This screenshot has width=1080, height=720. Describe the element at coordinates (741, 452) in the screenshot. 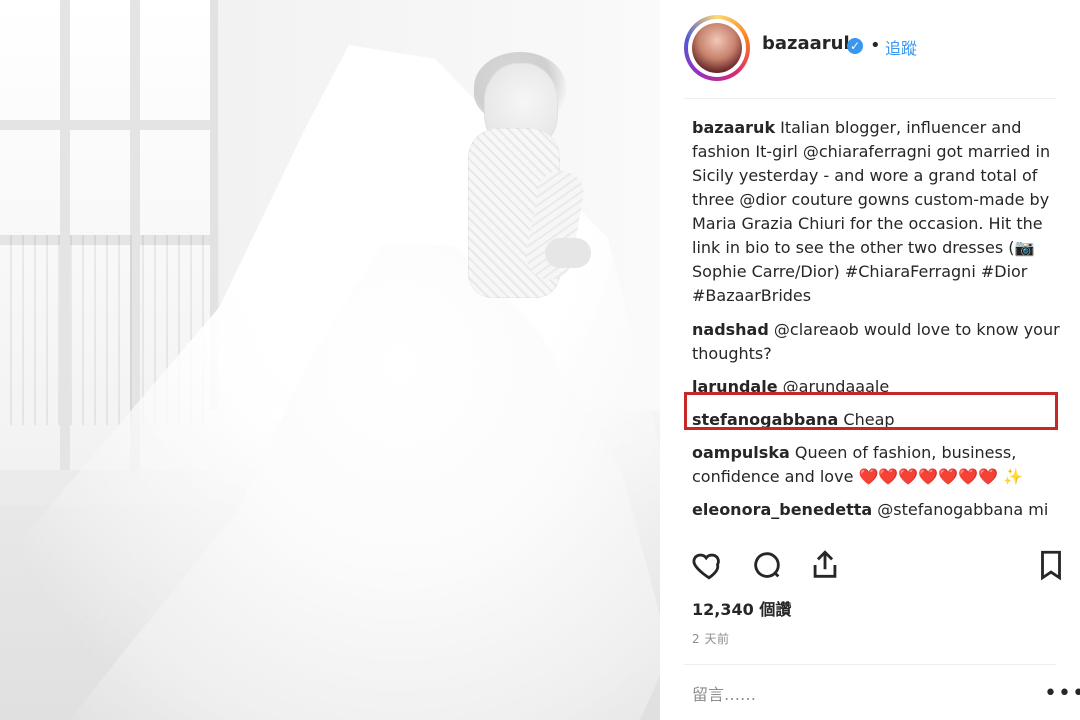

I see `comment-username: oampulska` at that location.